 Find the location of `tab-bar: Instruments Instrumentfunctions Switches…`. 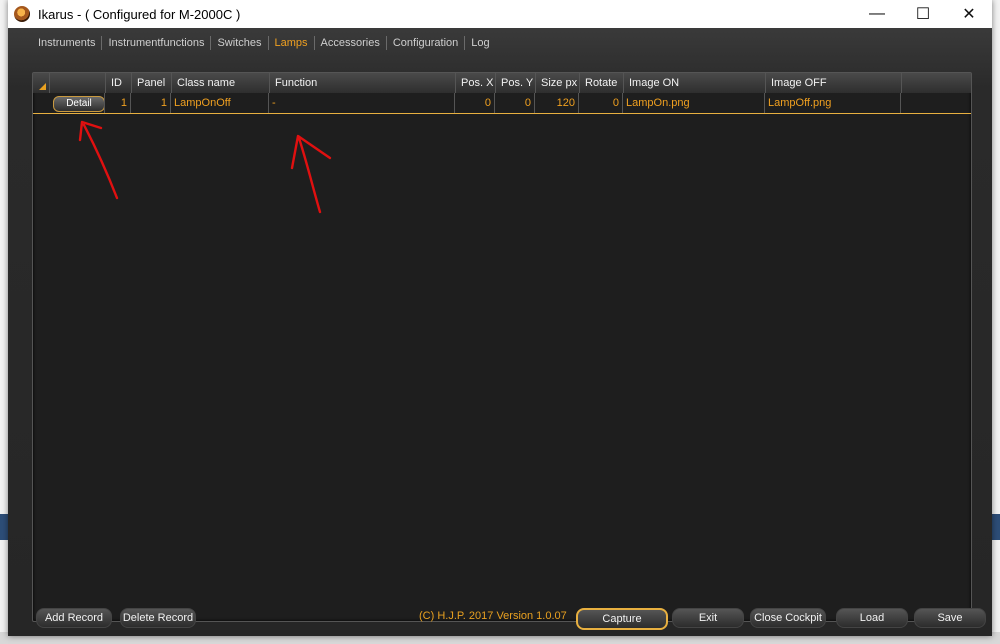

tab-bar: Instruments Instrumentfunctions Switches… is located at coordinates (264, 43).